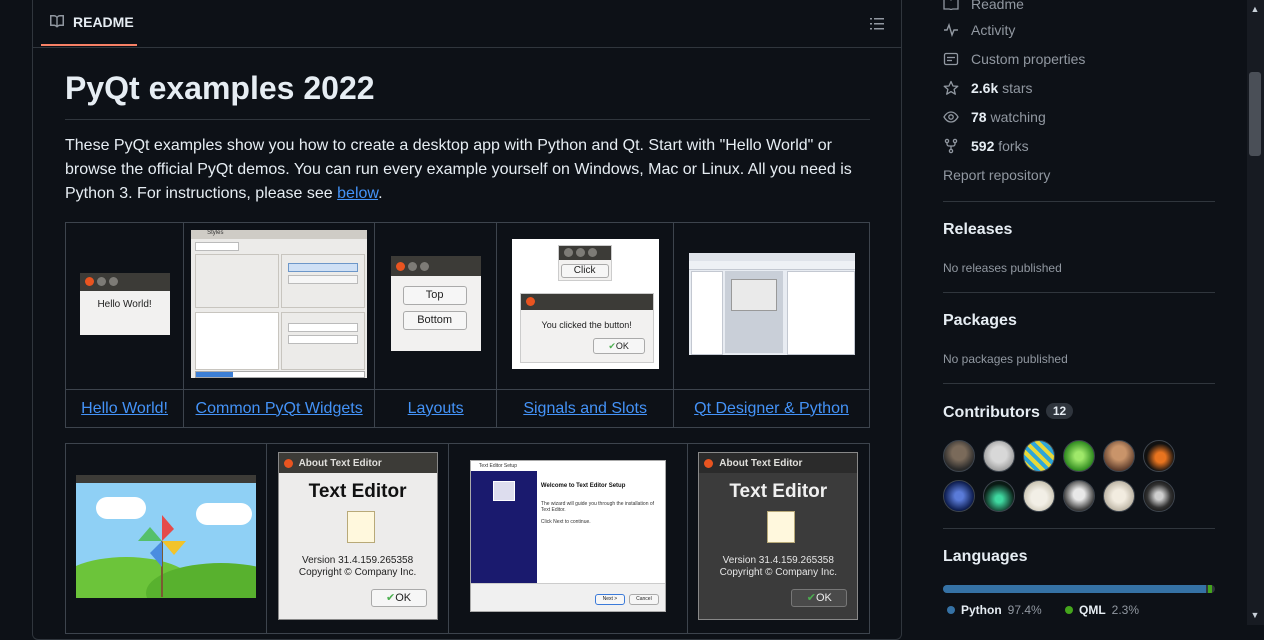 Image resolution: width=1264 pixels, height=640 pixels. I want to click on below-link: below, so click(357, 193).